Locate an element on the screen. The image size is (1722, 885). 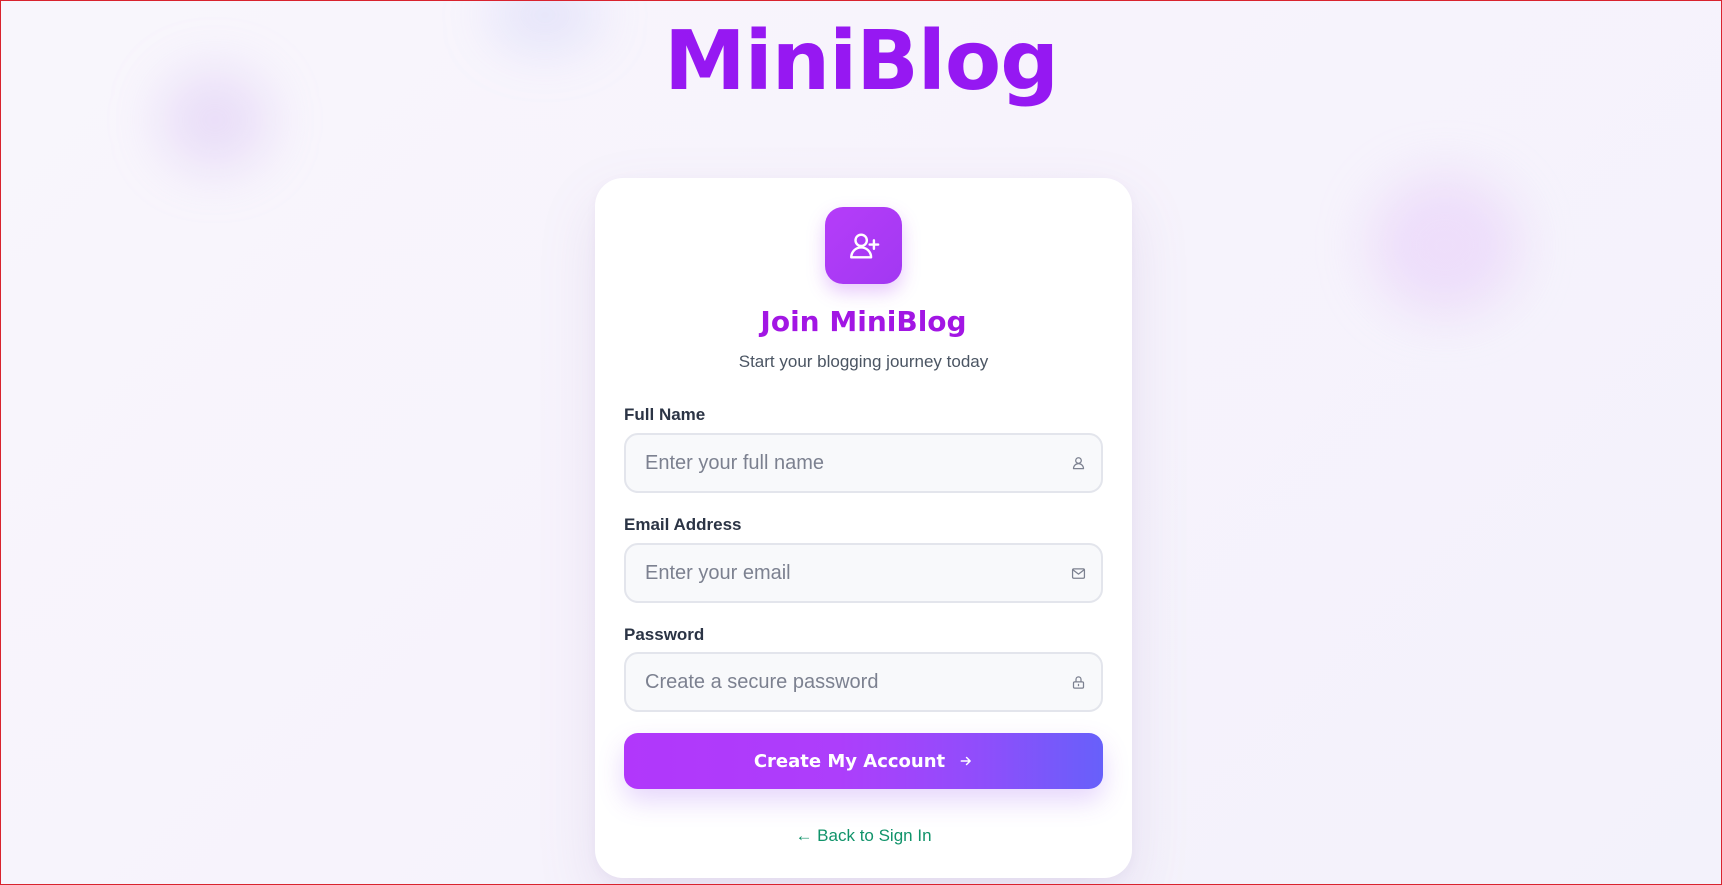
full-name-label: Full Name is located at coordinates (665, 414).